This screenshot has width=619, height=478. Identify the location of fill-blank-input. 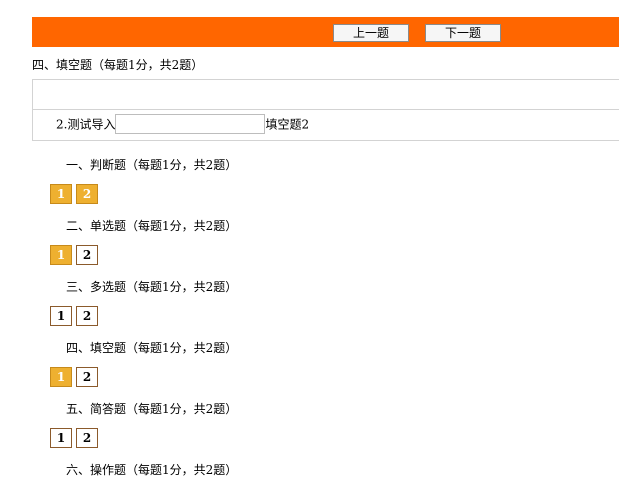
(190, 124).